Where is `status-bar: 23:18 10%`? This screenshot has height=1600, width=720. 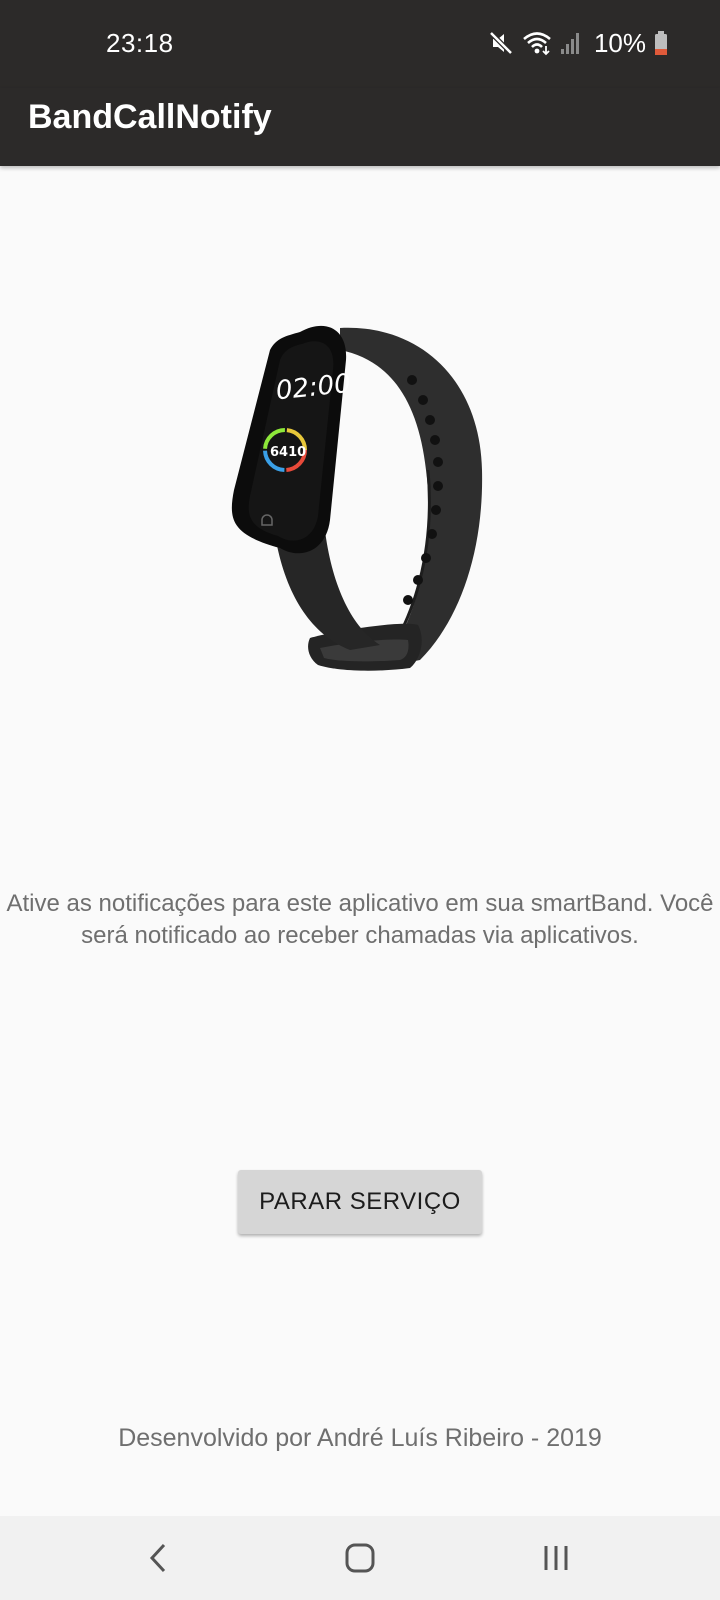
status-bar: 23:18 10% is located at coordinates (360, 44).